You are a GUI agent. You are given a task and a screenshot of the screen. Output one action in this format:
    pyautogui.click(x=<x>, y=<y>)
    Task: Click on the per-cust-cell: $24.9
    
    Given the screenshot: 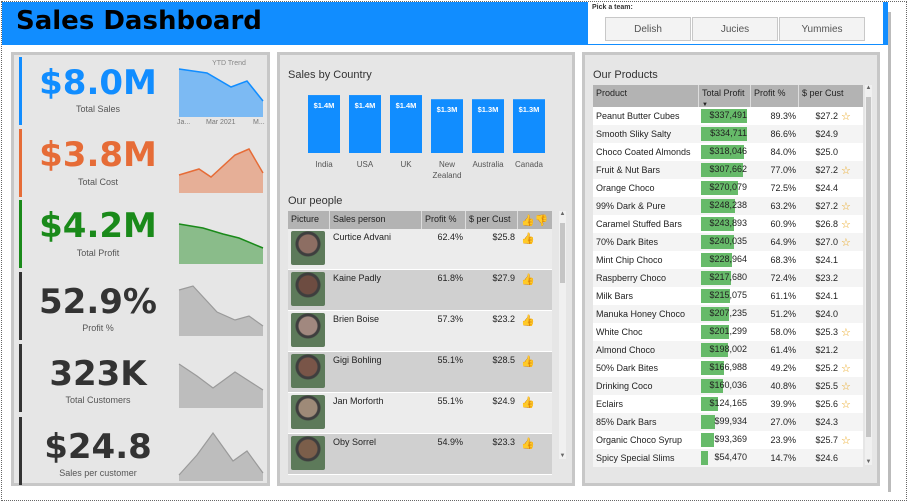 What is the action you would take?
    pyautogui.click(x=503, y=401)
    